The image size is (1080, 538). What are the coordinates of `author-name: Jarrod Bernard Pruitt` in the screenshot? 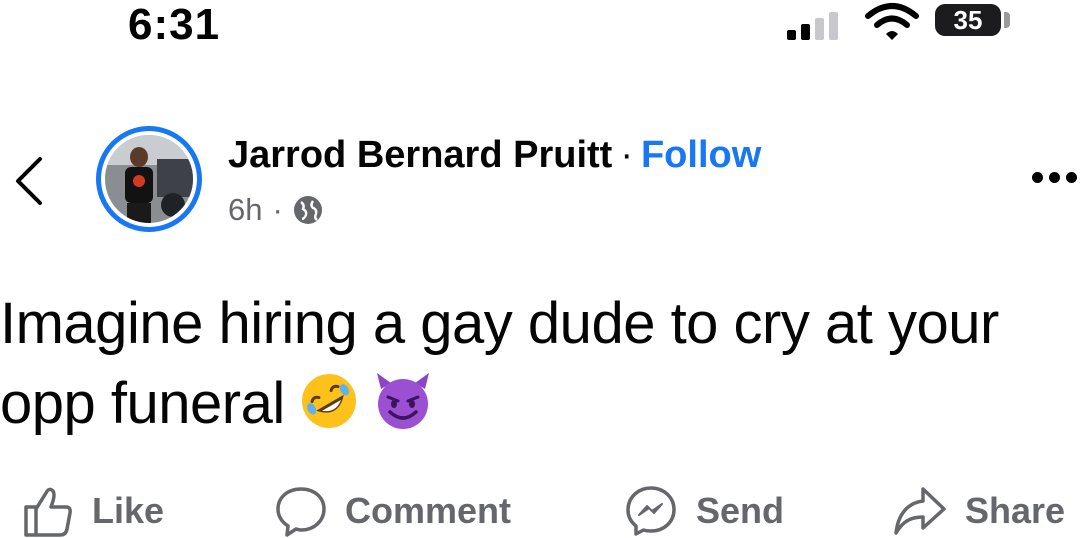 It's located at (420, 155).